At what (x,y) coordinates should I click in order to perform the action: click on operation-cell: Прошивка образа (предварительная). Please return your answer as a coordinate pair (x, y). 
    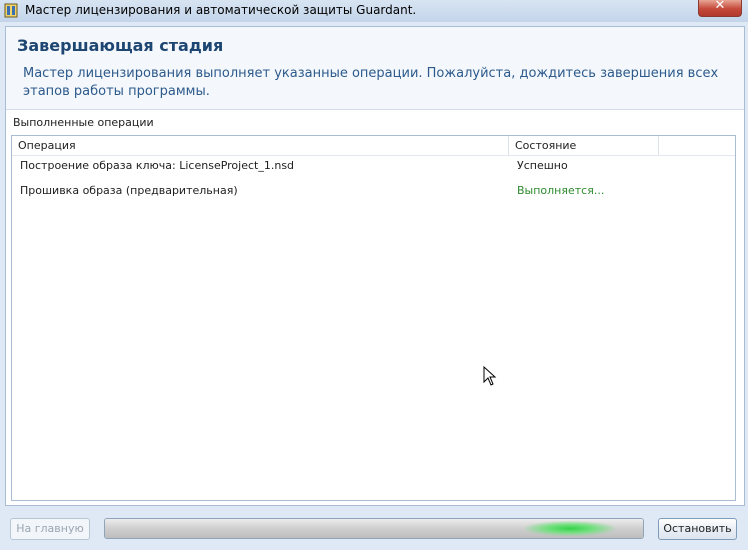
    Looking at the image, I should click on (129, 190).